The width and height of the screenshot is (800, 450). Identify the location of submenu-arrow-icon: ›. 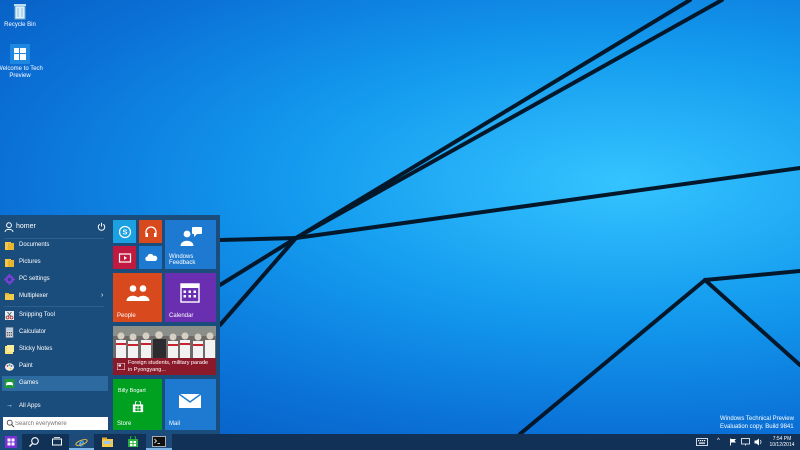
(102, 295).